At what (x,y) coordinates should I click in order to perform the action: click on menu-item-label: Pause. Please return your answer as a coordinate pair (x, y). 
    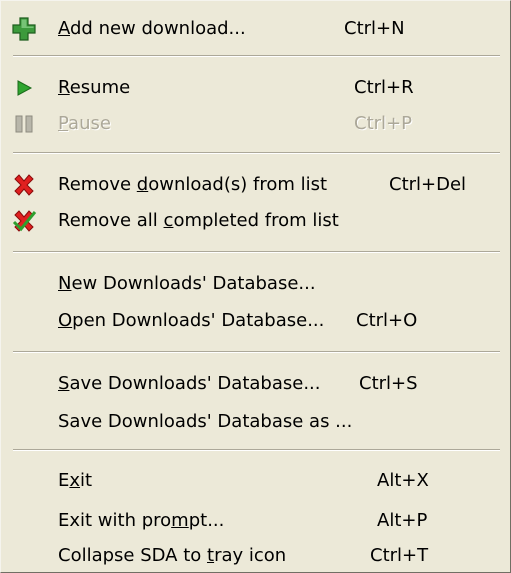
    Looking at the image, I should click on (84, 123).